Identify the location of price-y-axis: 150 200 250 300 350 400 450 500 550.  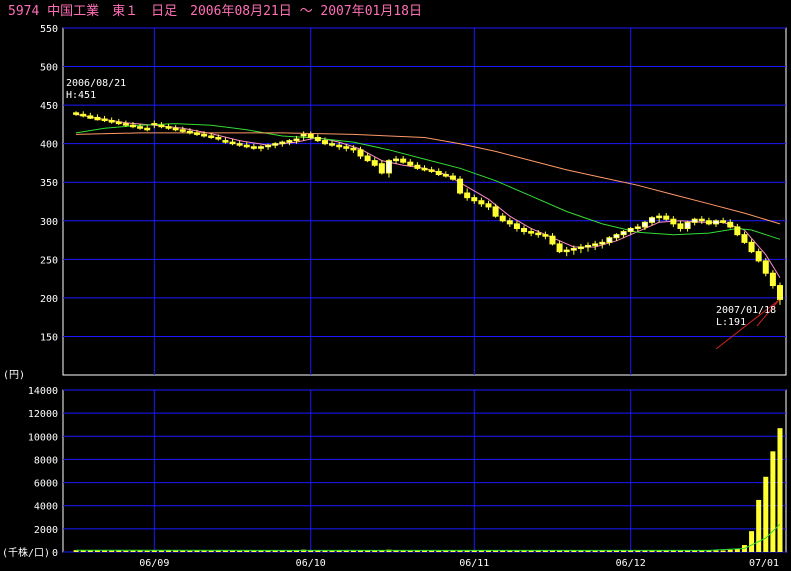
(49, 183).